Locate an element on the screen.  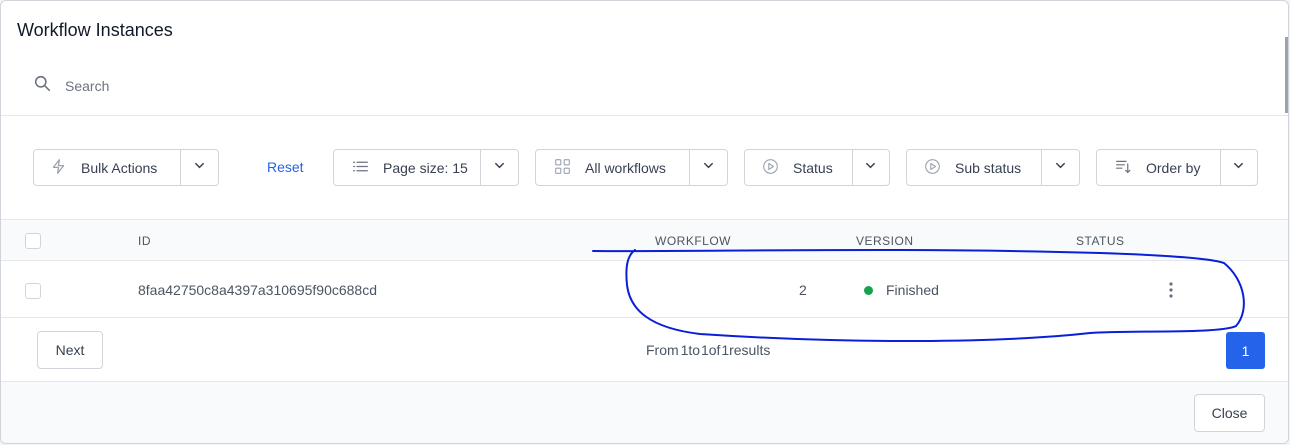
results-label: results is located at coordinates (750, 350).